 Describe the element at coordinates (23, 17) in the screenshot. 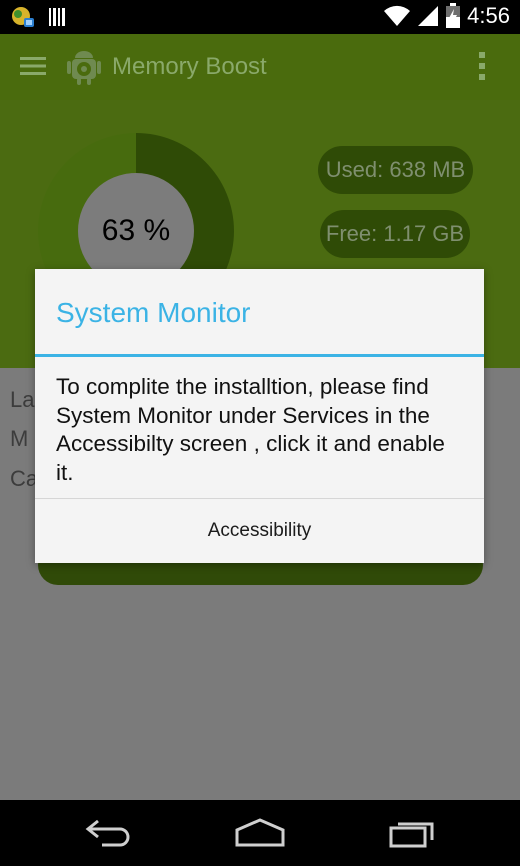

I see `app-notification-icon` at that location.